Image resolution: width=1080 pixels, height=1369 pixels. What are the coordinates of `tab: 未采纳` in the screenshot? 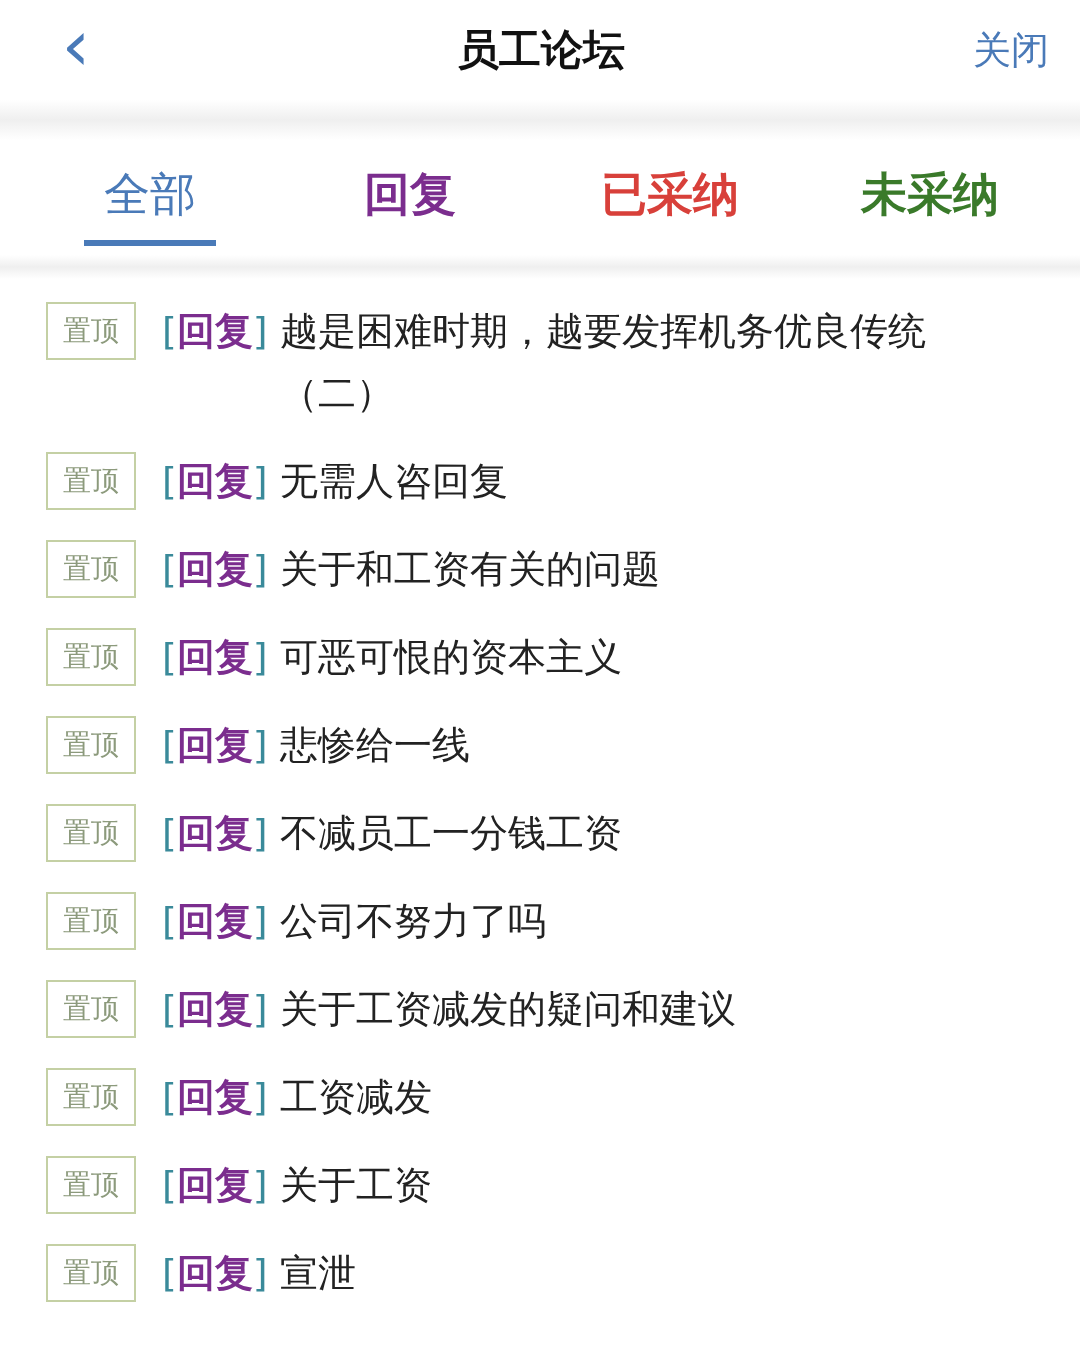 It's located at (930, 197).